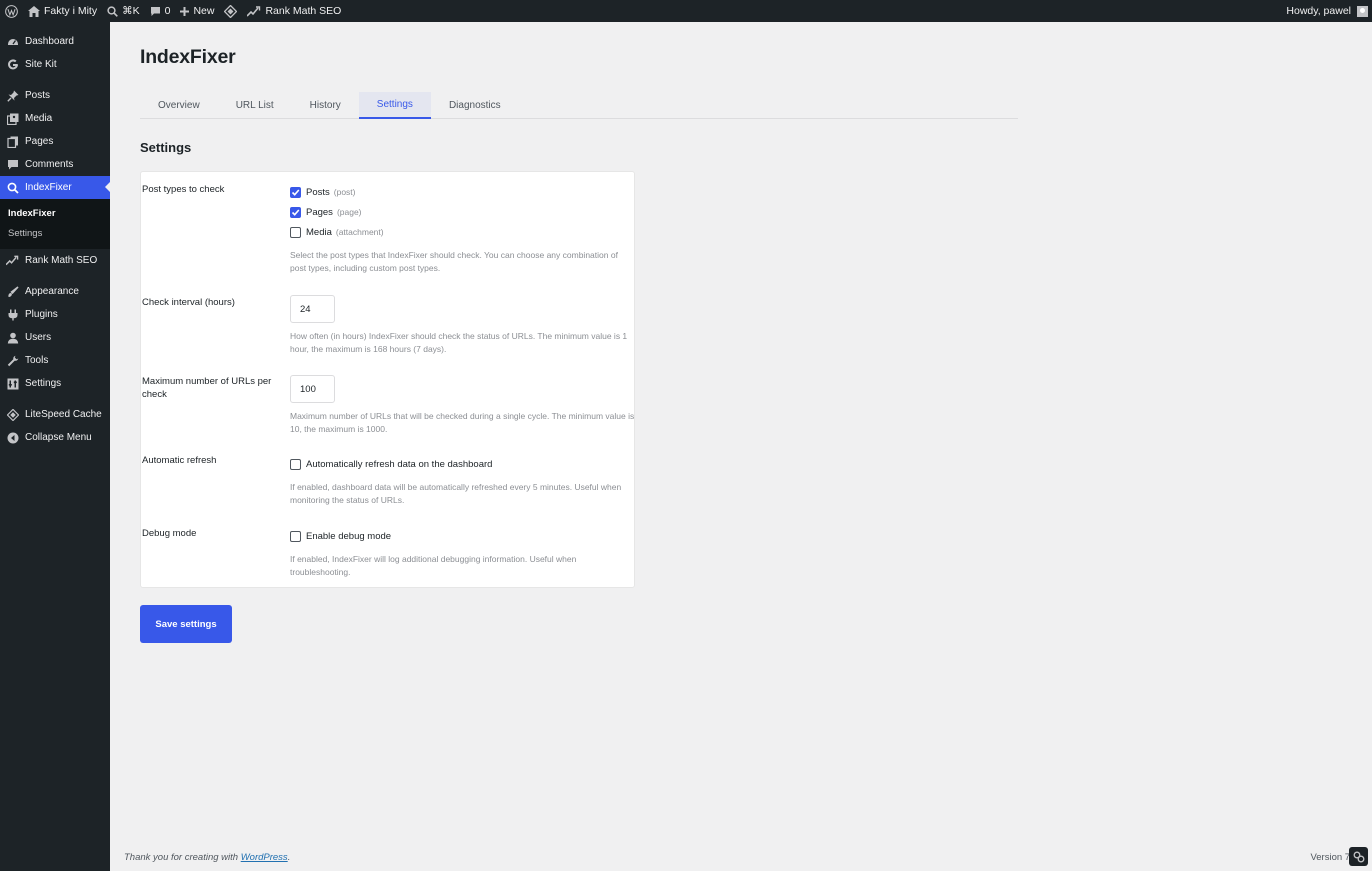 Image resolution: width=1372 pixels, height=871 pixels. Describe the element at coordinates (1358, 856) in the screenshot. I see `floating-widget-icon` at that location.